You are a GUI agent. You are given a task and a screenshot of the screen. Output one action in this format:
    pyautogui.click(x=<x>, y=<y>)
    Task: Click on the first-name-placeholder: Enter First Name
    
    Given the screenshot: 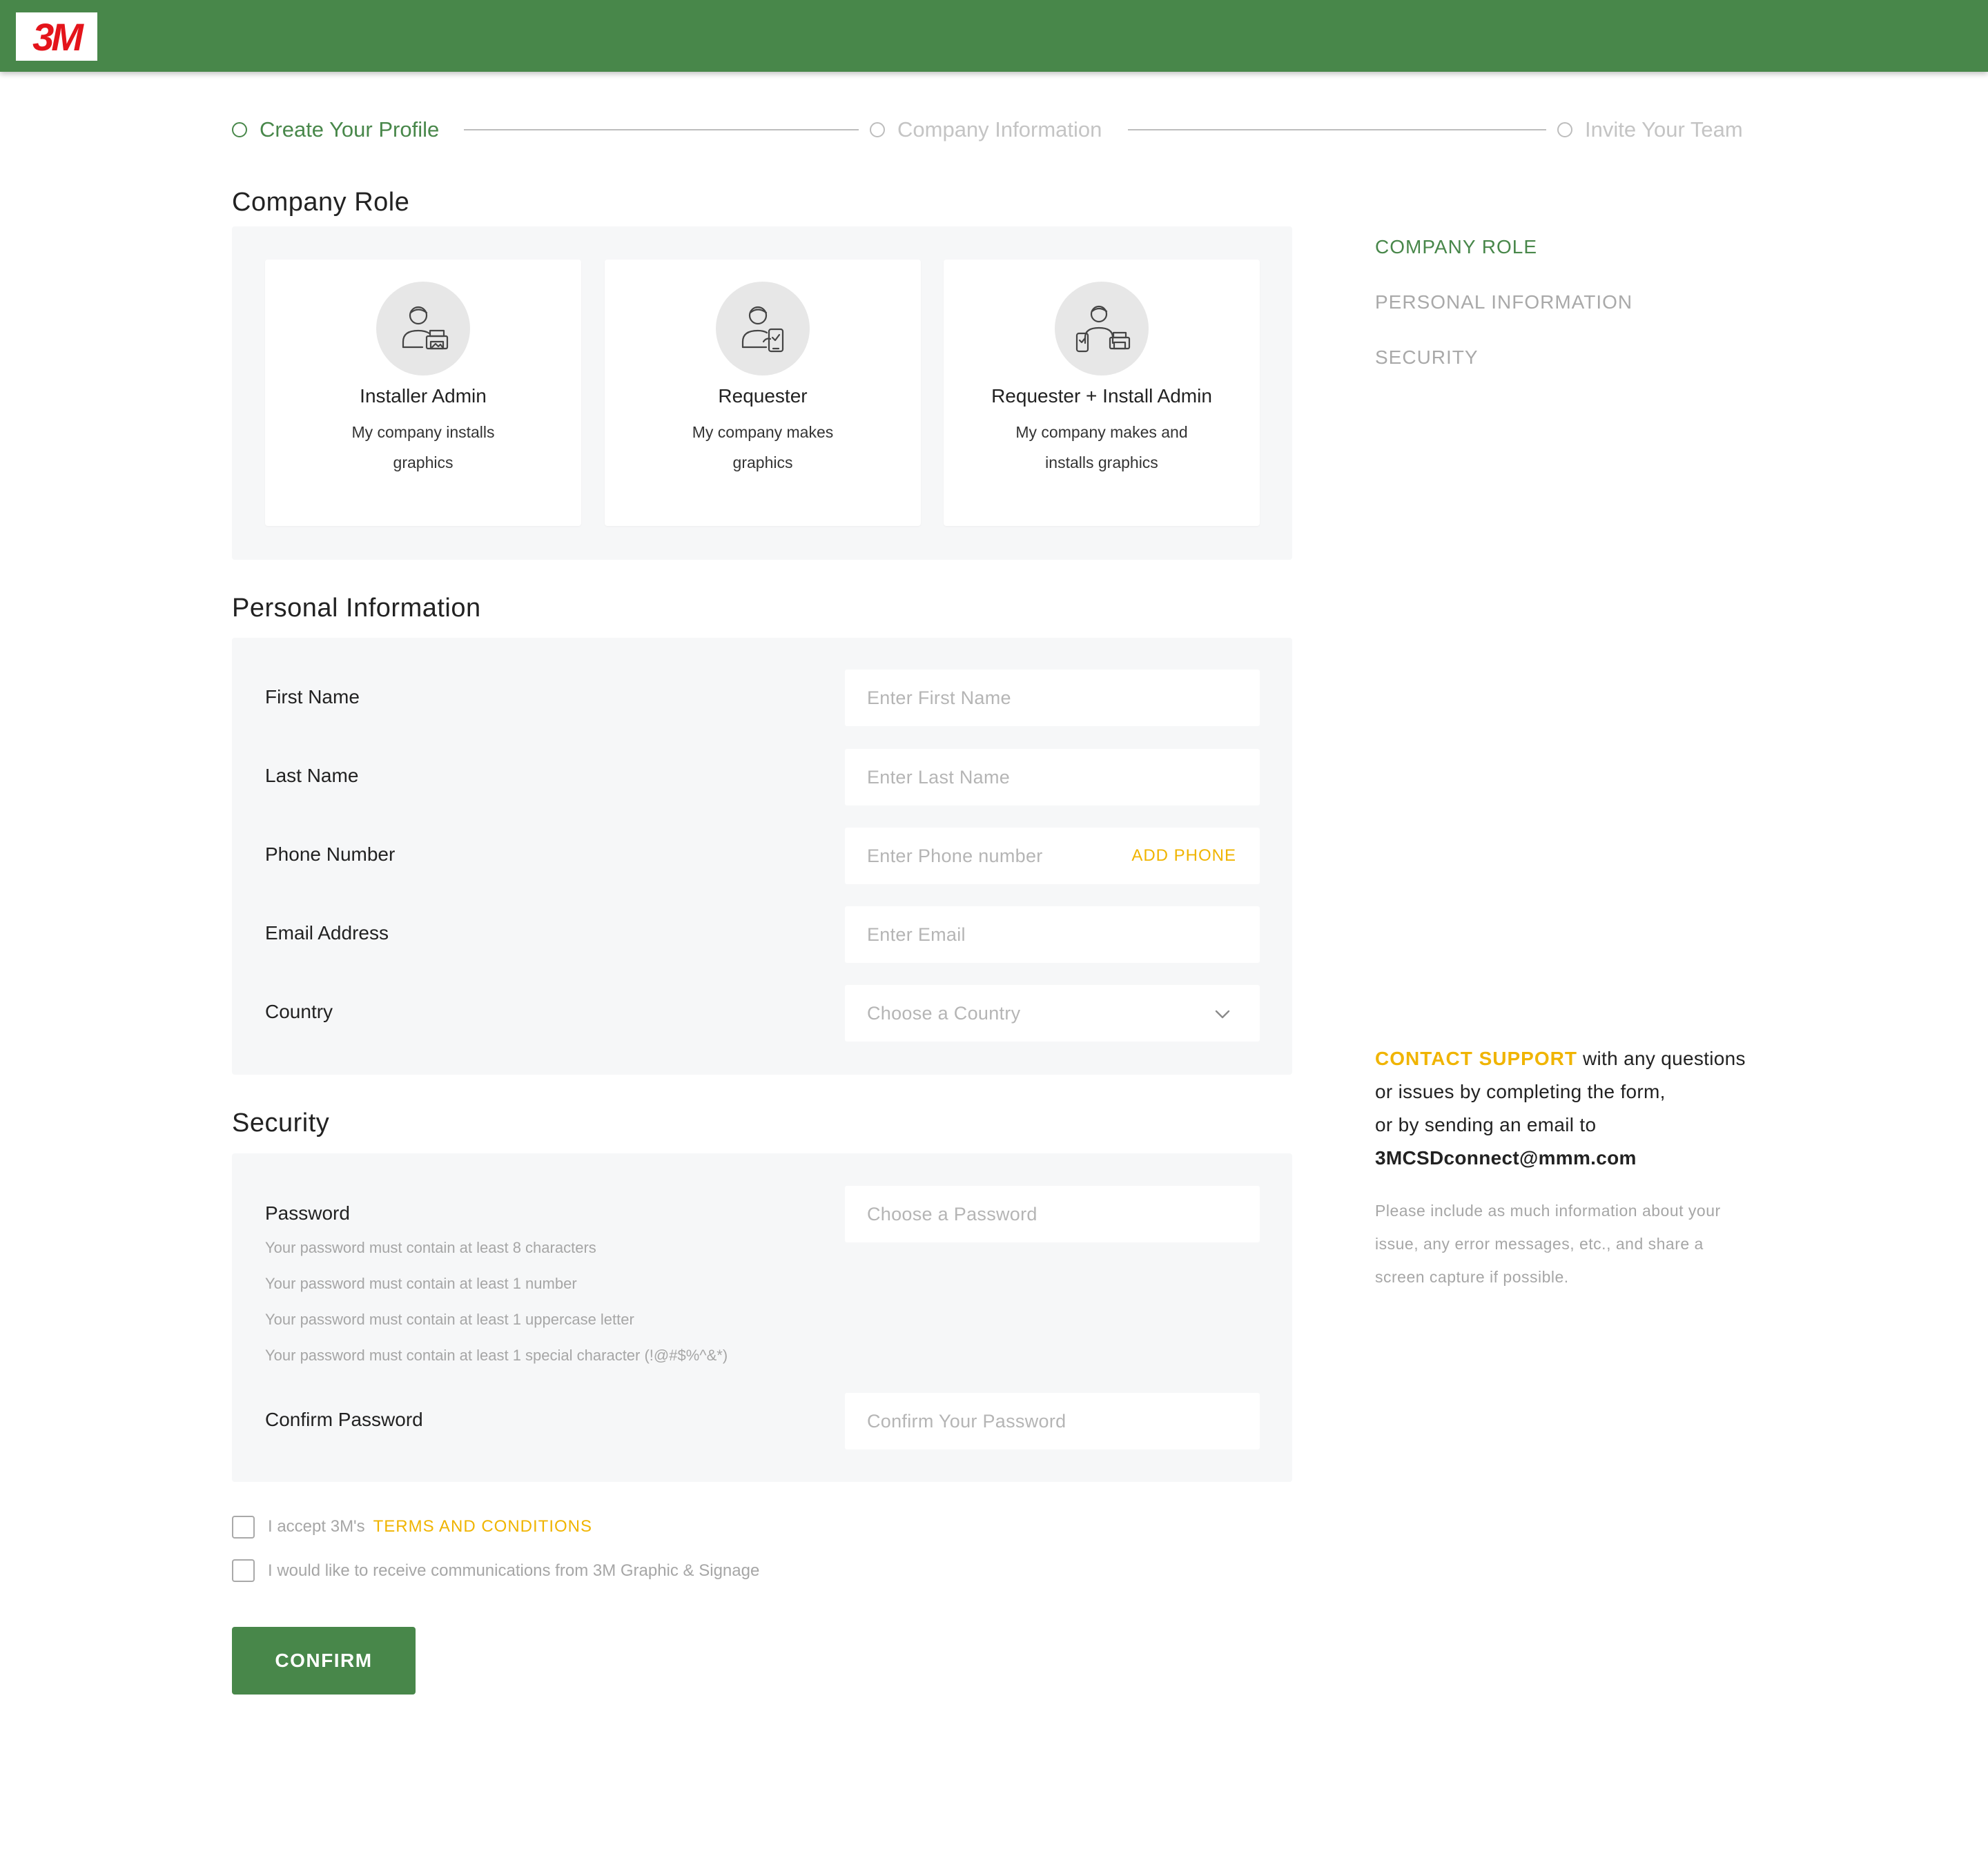 What is the action you would take?
    pyautogui.click(x=939, y=697)
    